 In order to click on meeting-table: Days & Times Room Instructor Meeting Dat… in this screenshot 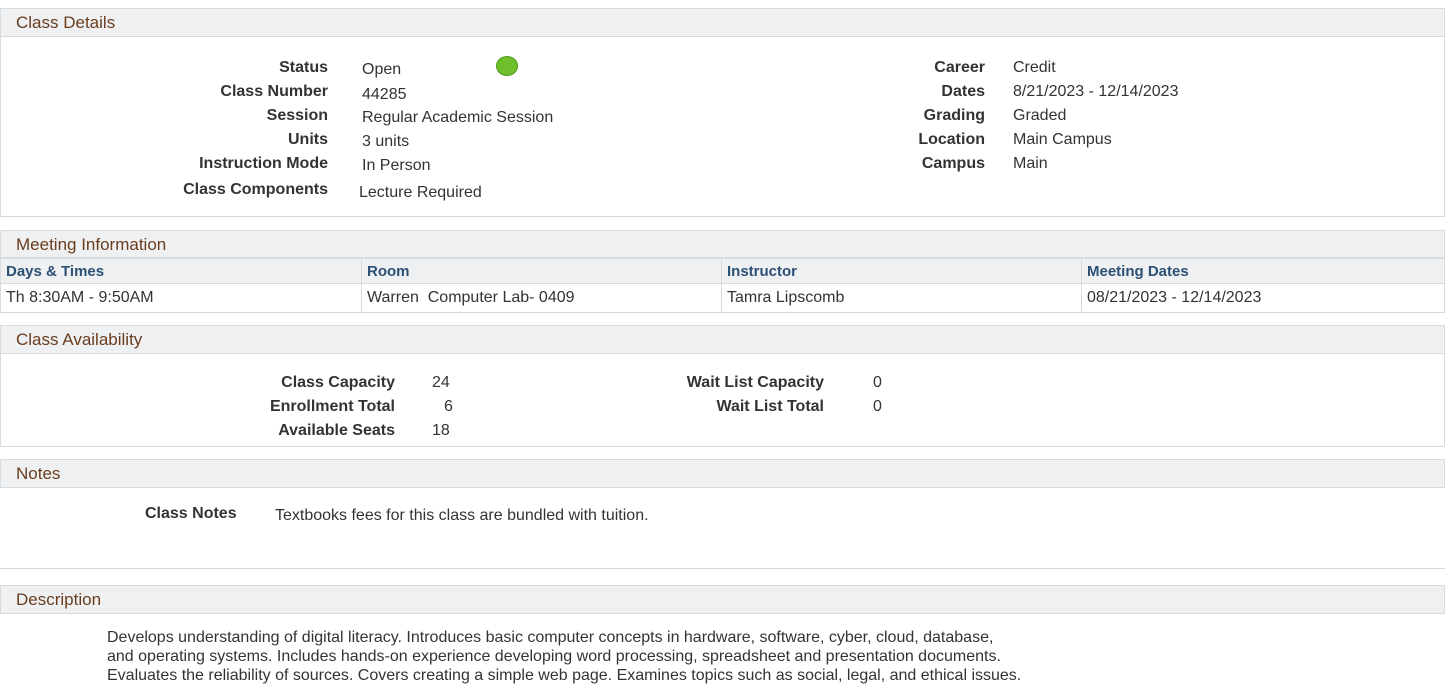, I will do `click(722, 285)`.